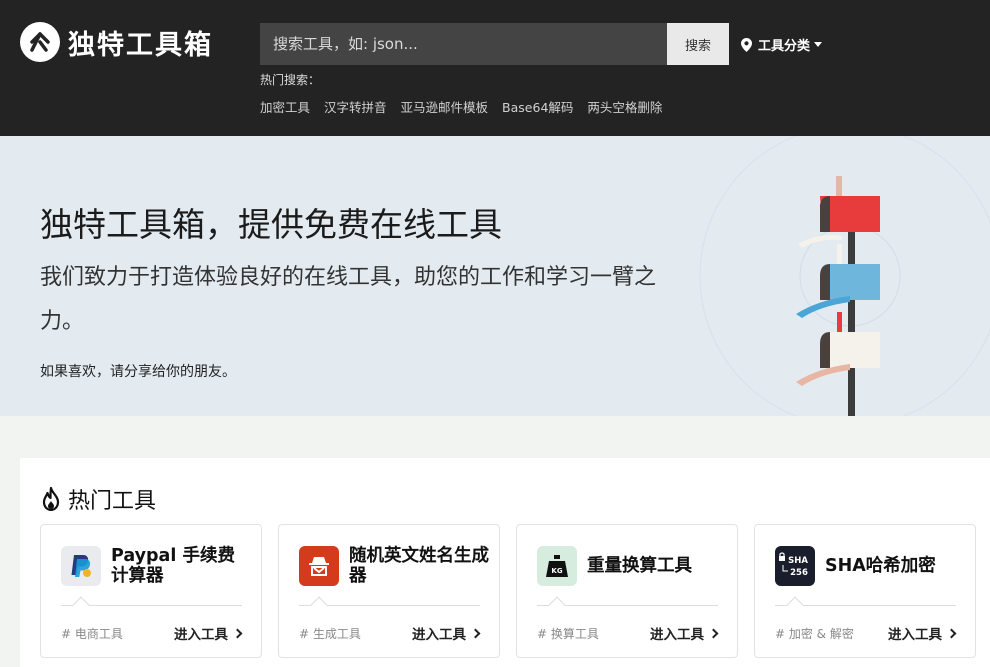  I want to click on tool-card-paypal-fee: Paypal 手续费计算器 # 电商工具 进入工具, so click(151, 591).